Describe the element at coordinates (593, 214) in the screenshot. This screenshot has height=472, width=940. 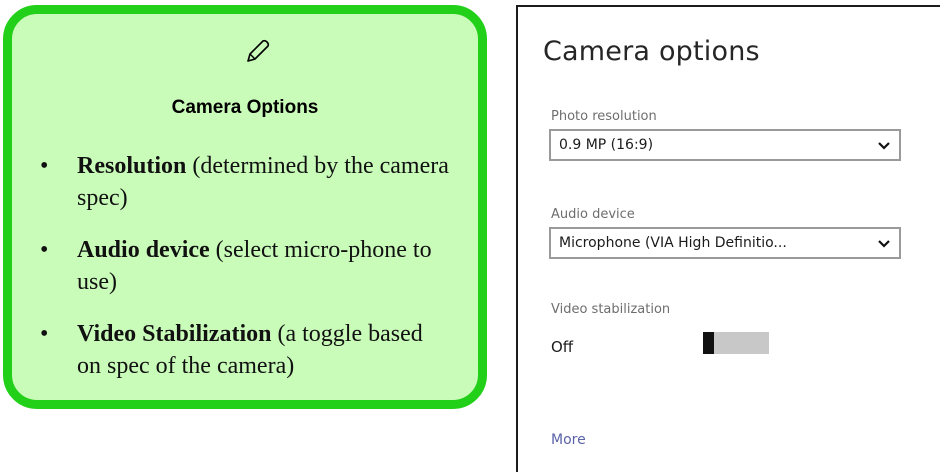
I see `audio-device-label: Audio device` at that location.